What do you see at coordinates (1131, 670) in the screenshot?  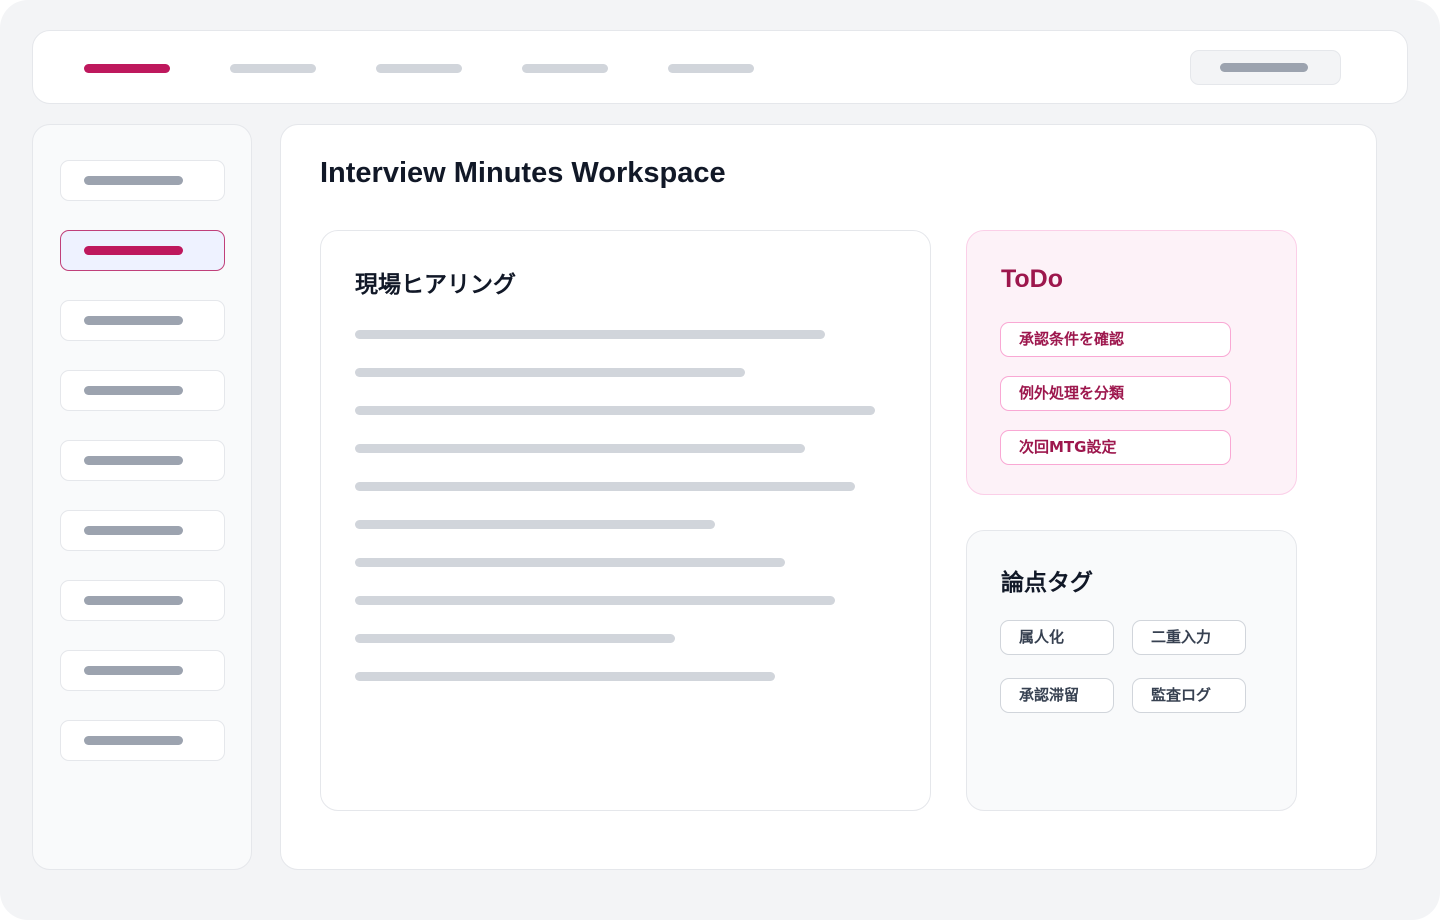 I see `tags-card: 論点タグ 属人化 二重入力 承認滞留 監査ログ` at bounding box center [1131, 670].